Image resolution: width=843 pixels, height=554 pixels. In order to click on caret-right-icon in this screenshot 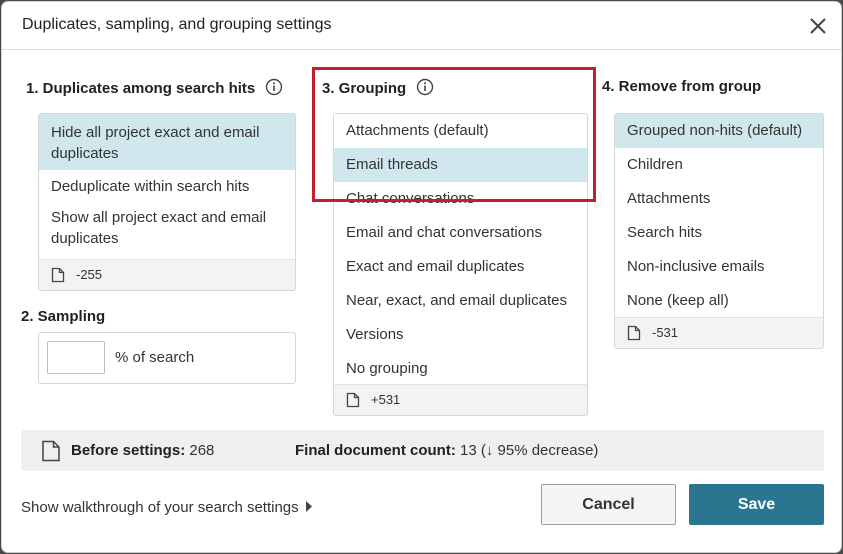, I will do `click(308, 506)`.